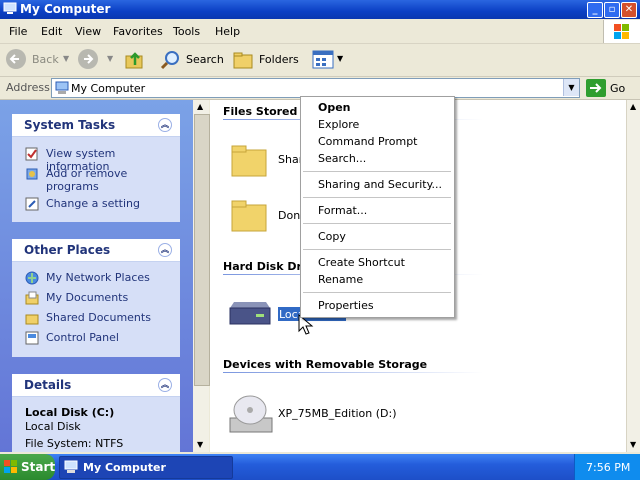 Image resolution: width=640 pixels, height=480 pixels. I want to click on system-tray: 7:56 PM, so click(607, 467).